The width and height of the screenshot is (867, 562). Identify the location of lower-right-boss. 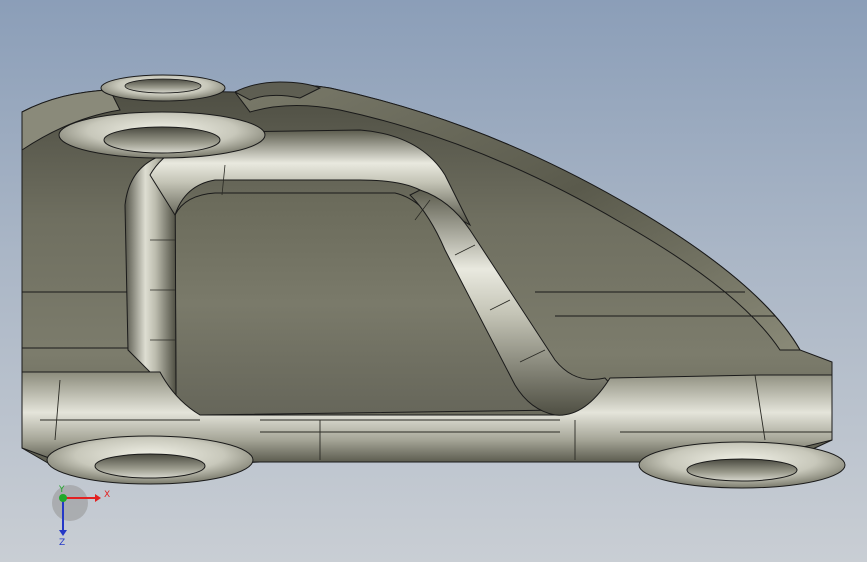
(742, 465).